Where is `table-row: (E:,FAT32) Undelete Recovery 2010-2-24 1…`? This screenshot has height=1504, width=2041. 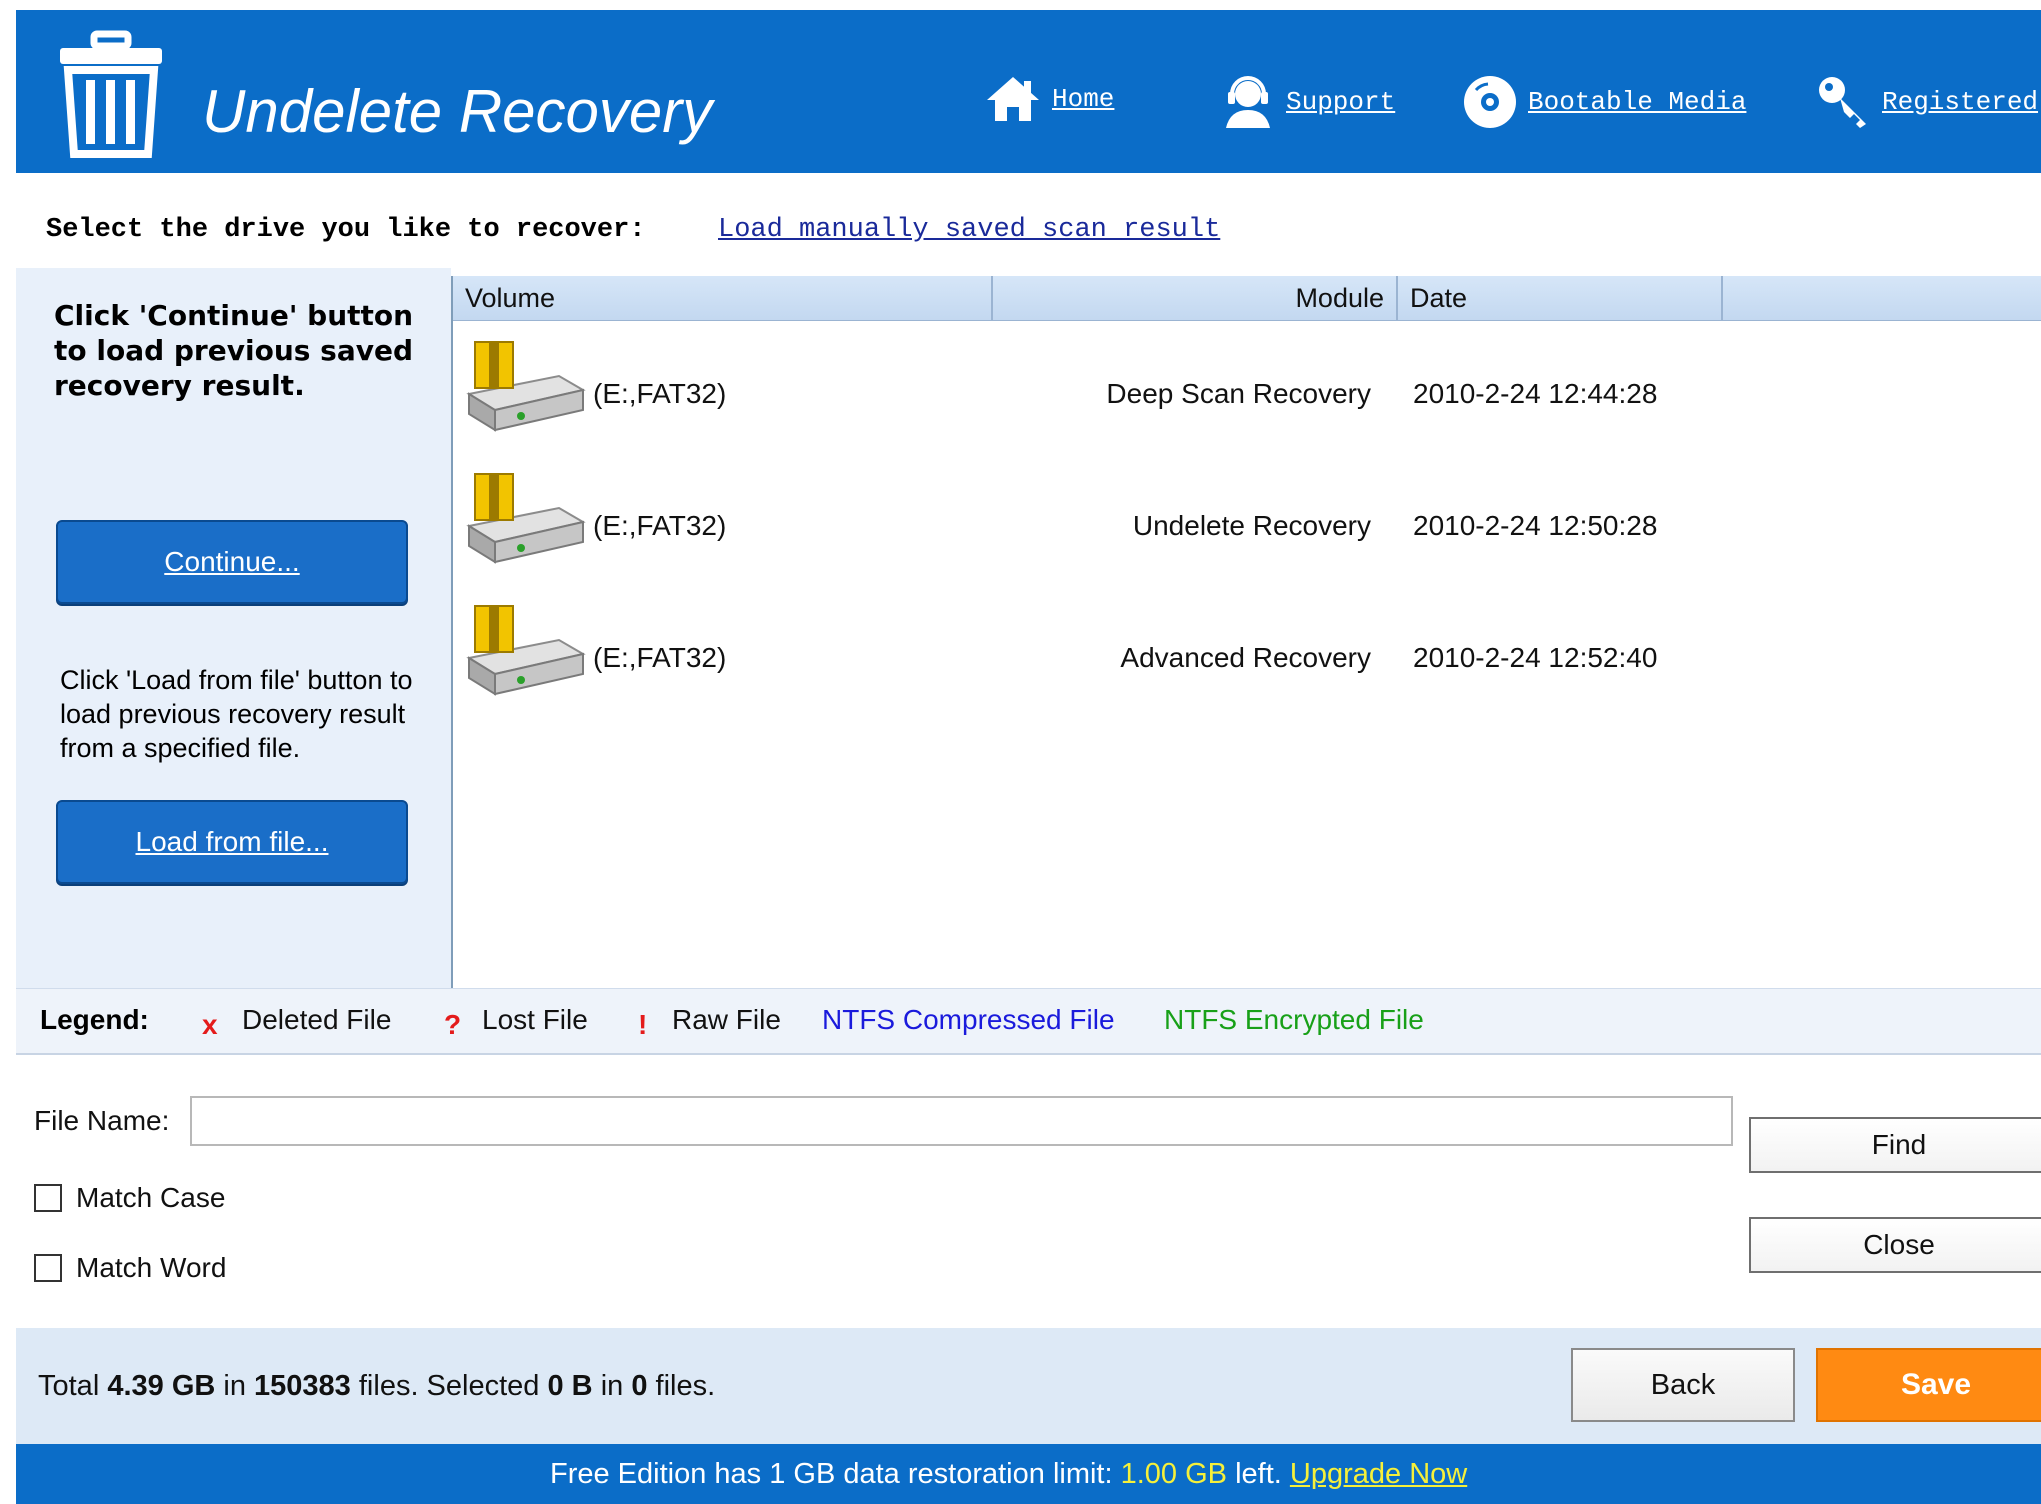 table-row: (E:,FAT32) Undelete Recovery 2010-2-24 1… is located at coordinates (1247, 528).